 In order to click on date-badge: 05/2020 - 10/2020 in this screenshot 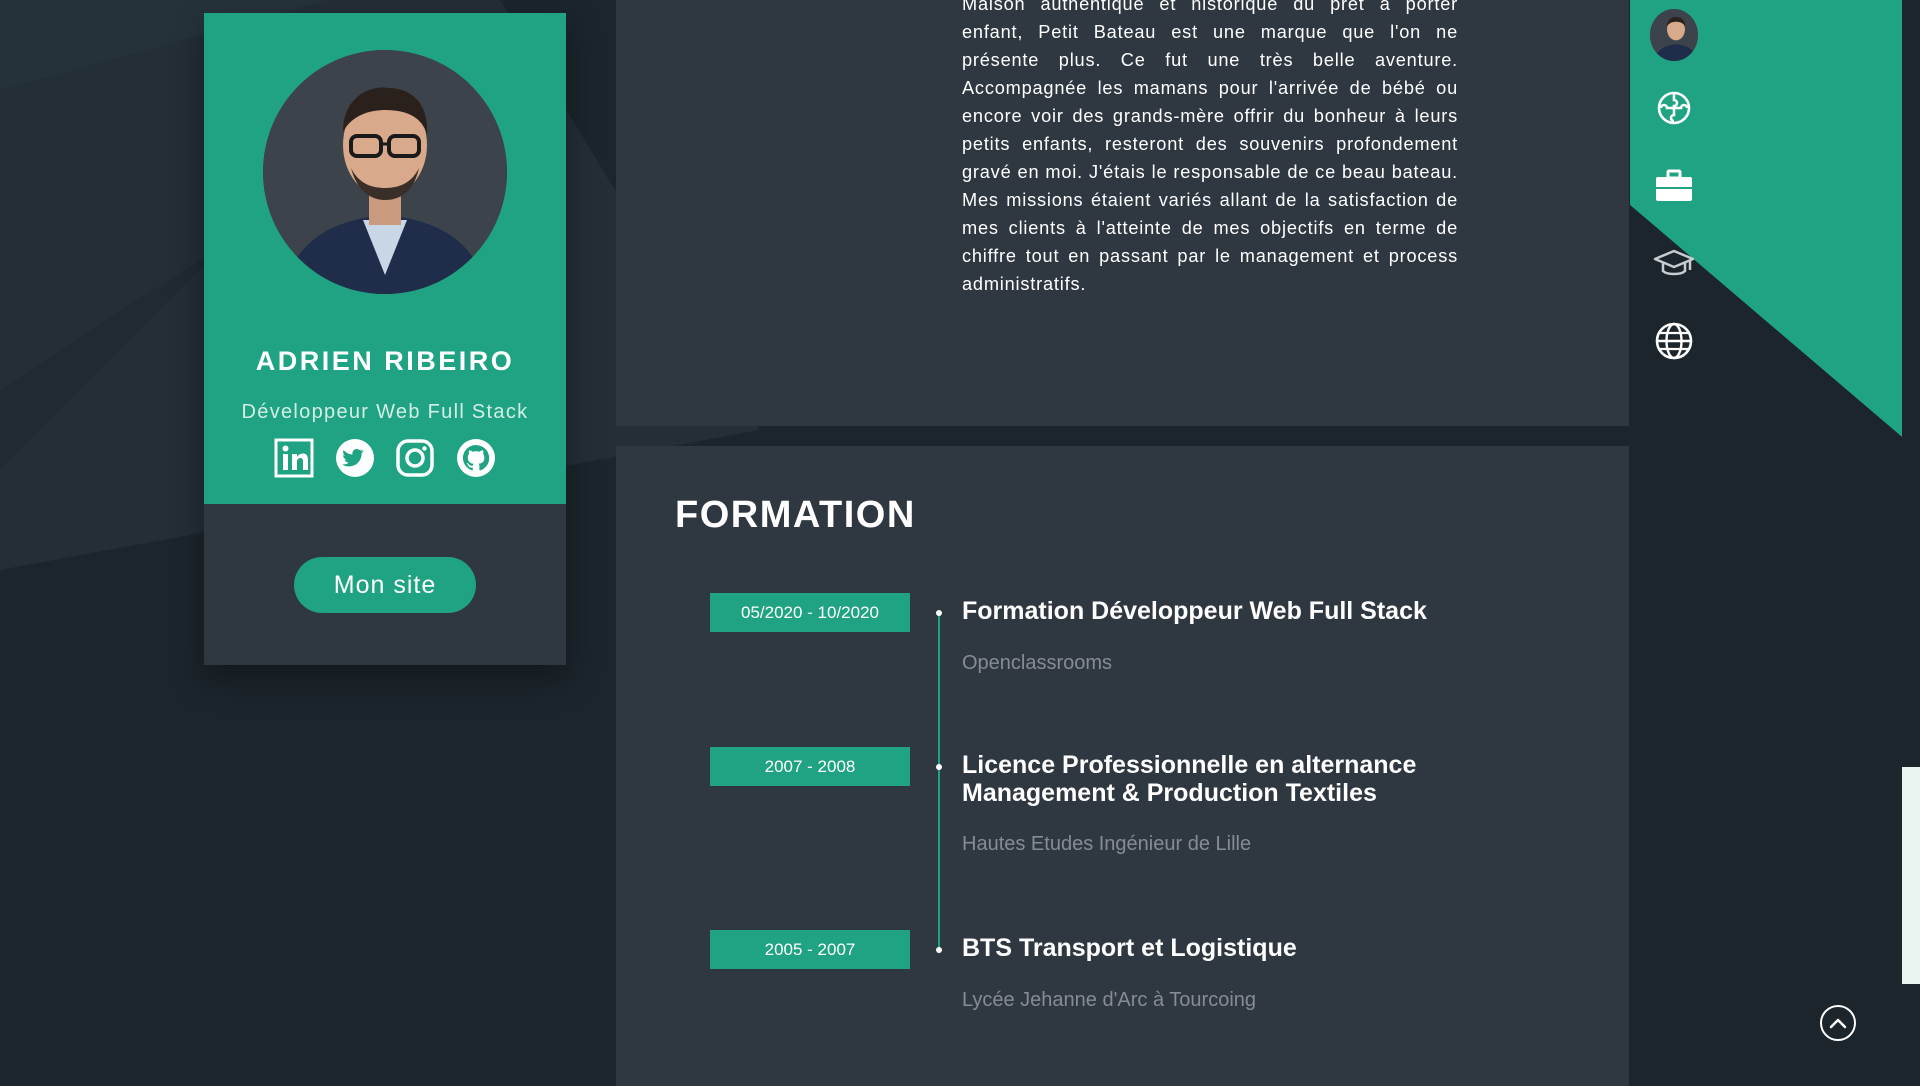, I will do `click(810, 612)`.